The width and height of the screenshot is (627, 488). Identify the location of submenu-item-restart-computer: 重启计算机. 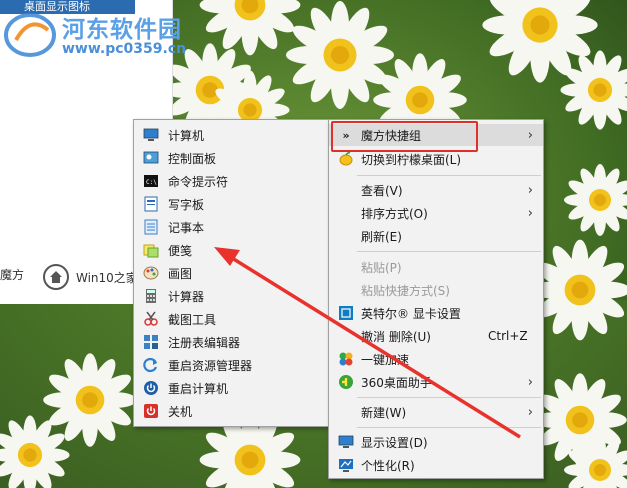
(231, 388).